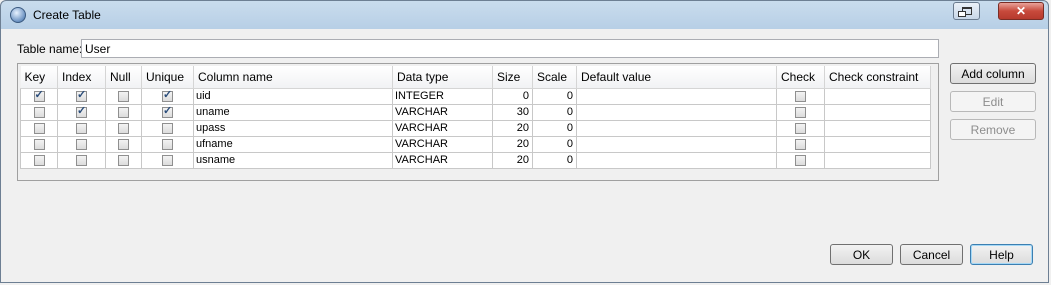  Describe the element at coordinates (81, 77) in the screenshot. I see `header-index: Index` at that location.